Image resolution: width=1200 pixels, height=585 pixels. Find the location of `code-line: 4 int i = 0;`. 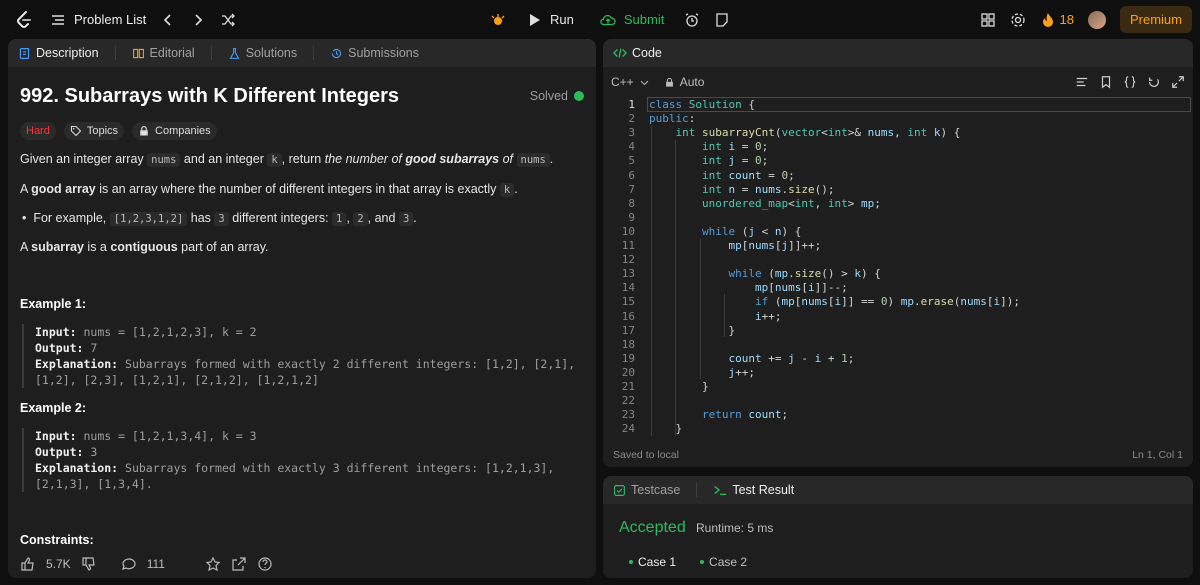

code-line: 4 int i = 0; is located at coordinates (898, 147).